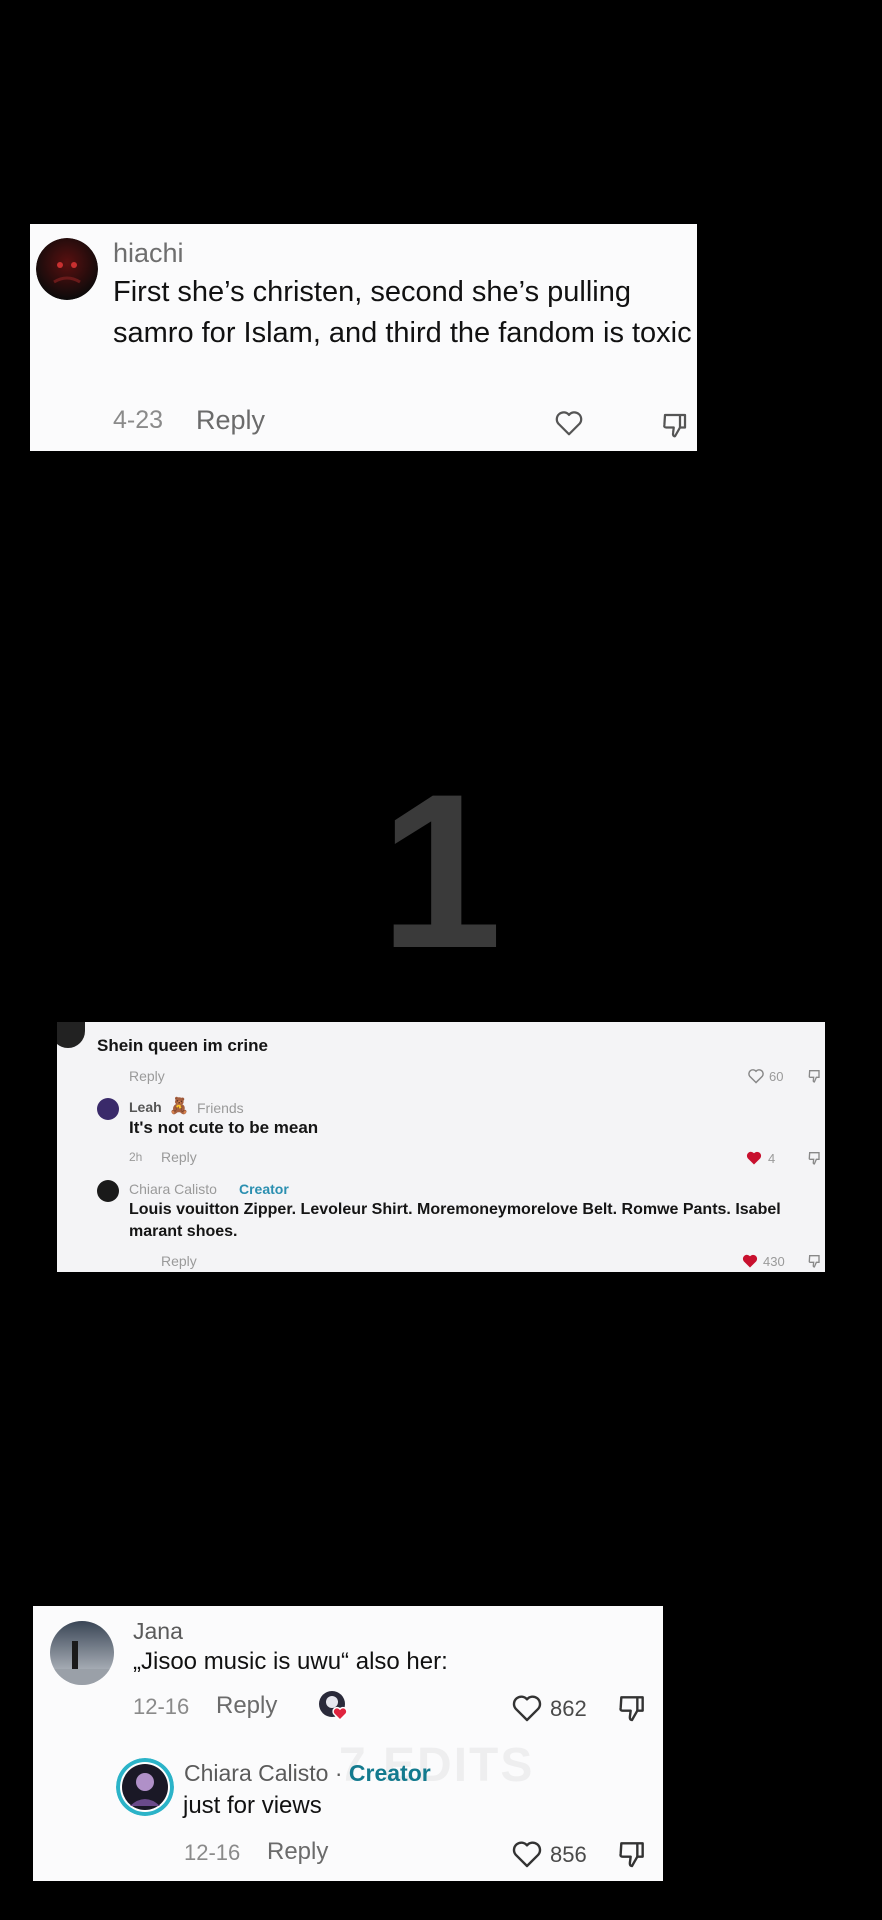 The image size is (882, 1920). Describe the element at coordinates (161, 1706) in the screenshot. I see `comment-date: 12-16` at that location.